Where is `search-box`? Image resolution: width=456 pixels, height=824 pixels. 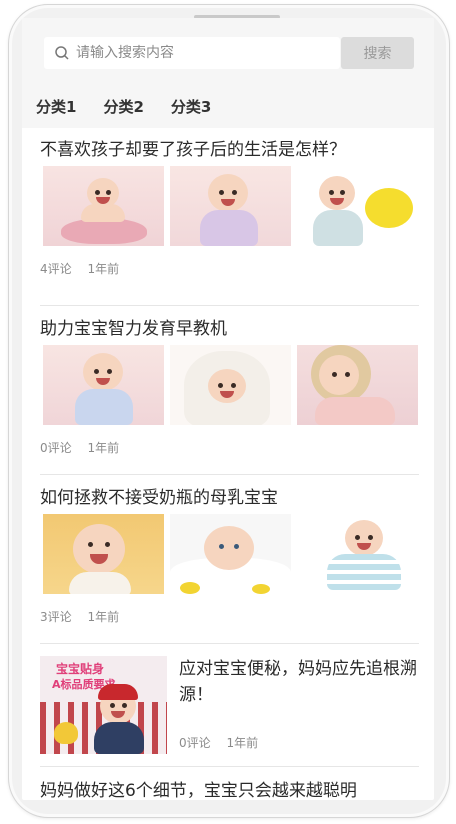
search-box is located at coordinates (192, 53).